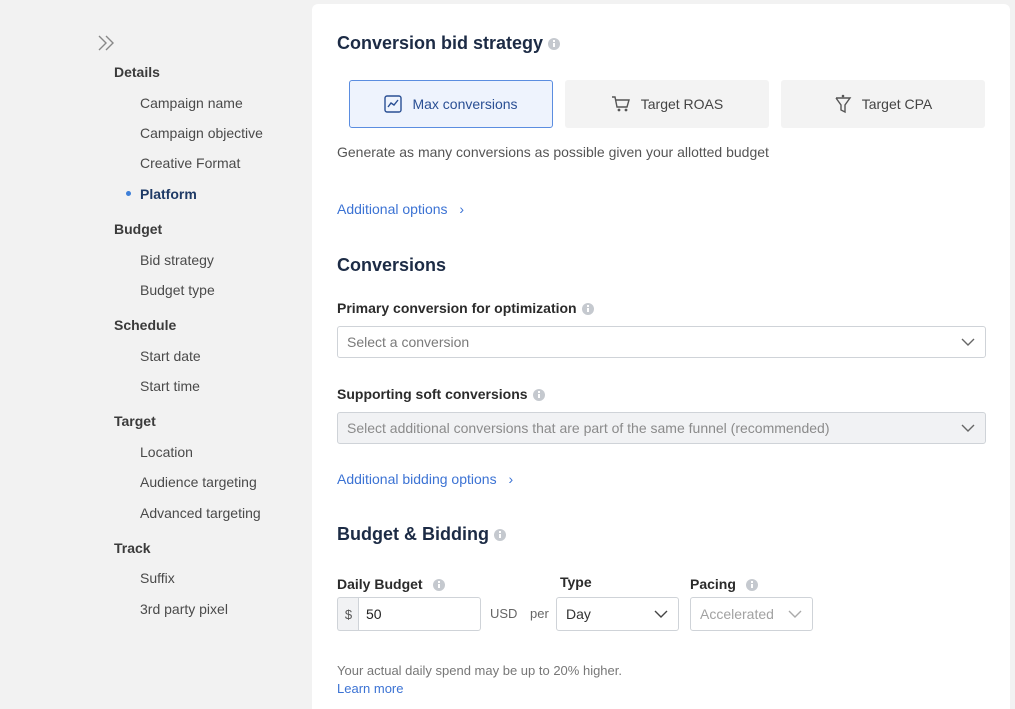 The width and height of the screenshot is (1015, 709). I want to click on primary-conversion-label-row: Primary conversion for optimization, so click(465, 308).